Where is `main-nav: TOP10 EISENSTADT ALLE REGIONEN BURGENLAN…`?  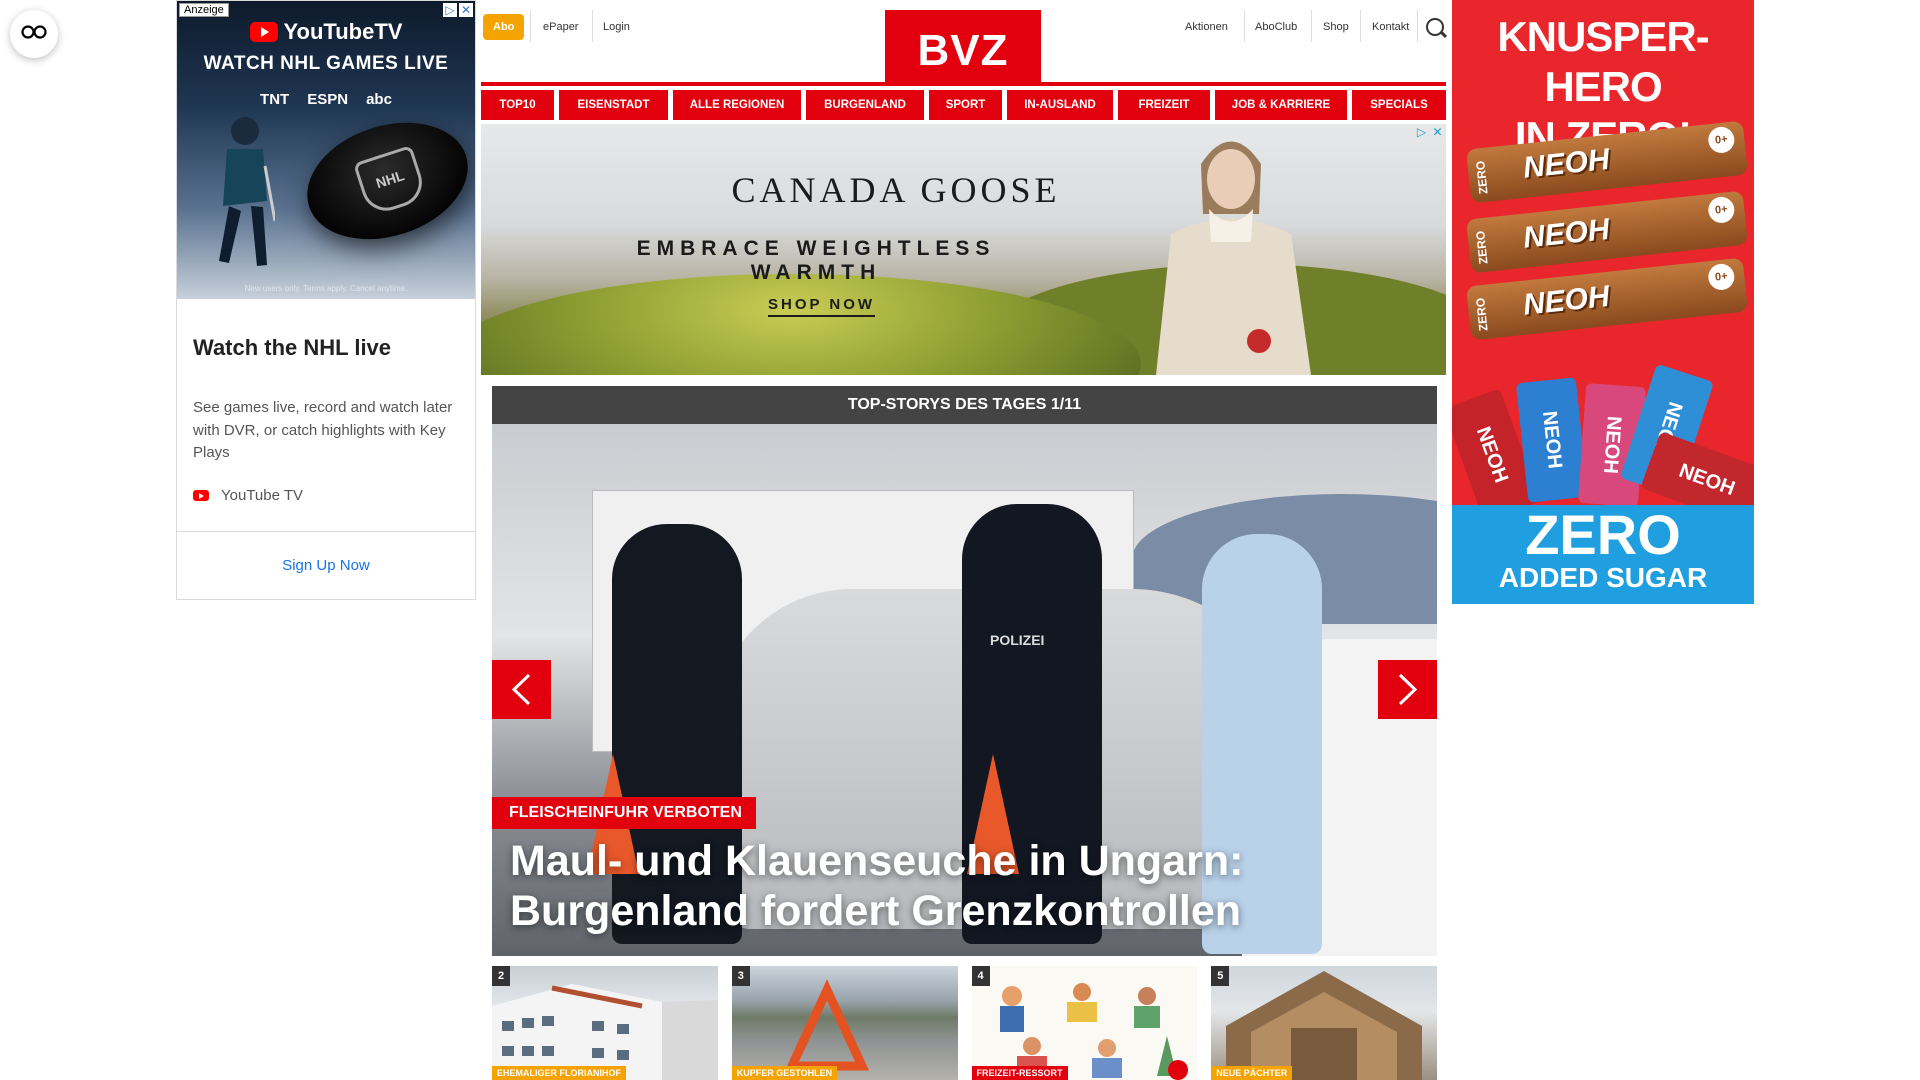
main-nav: TOP10 EISENSTADT ALLE REGIONEN BURGENLAN… is located at coordinates (963, 105).